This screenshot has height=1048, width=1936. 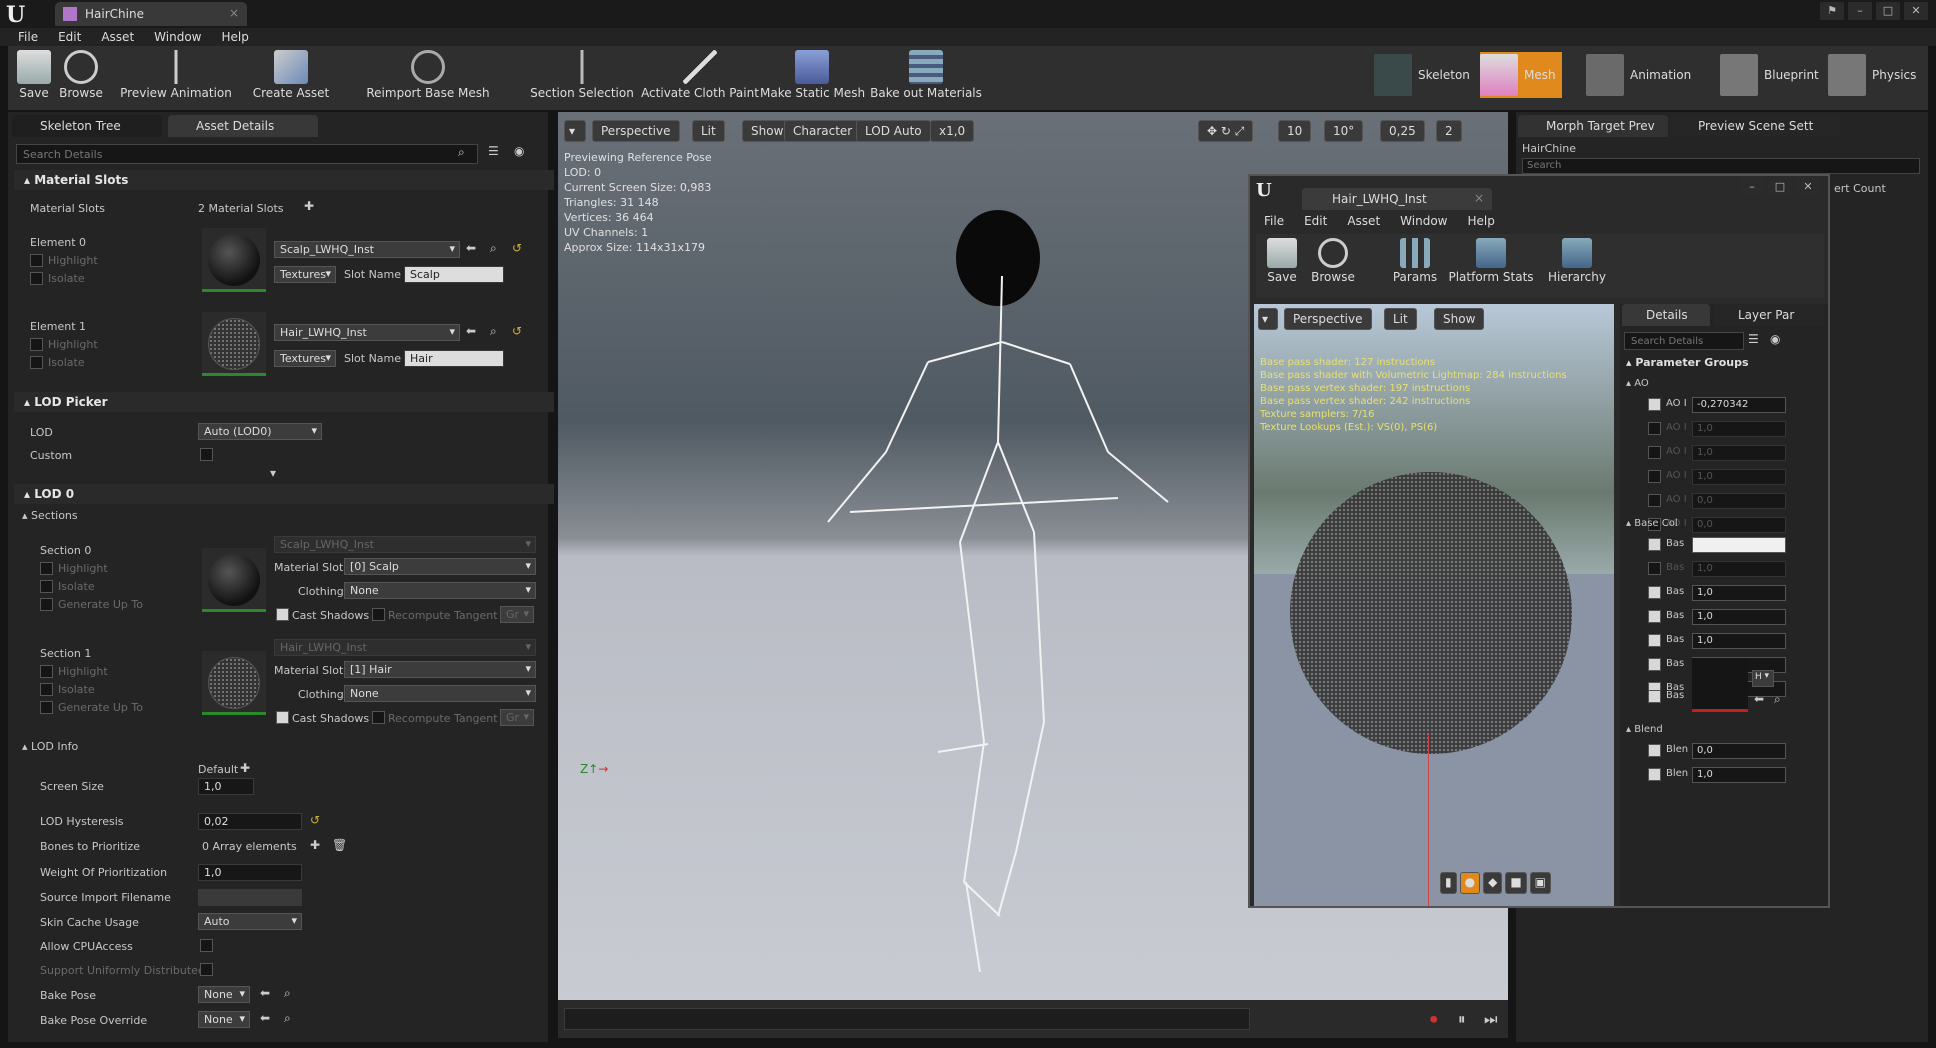 What do you see at coordinates (46, 604) in the screenshot?
I see `section-0-generate-checkbox` at bounding box center [46, 604].